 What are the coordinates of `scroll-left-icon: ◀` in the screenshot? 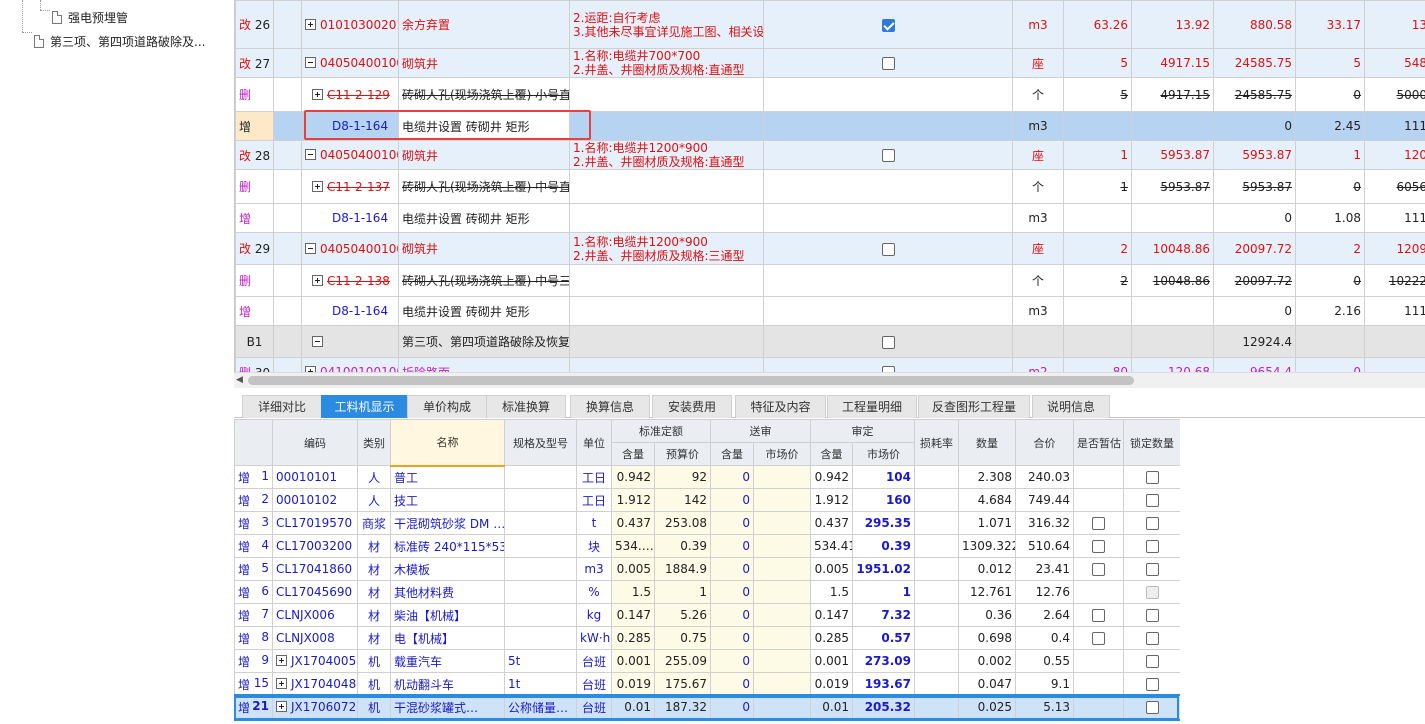 It's located at (239, 380).